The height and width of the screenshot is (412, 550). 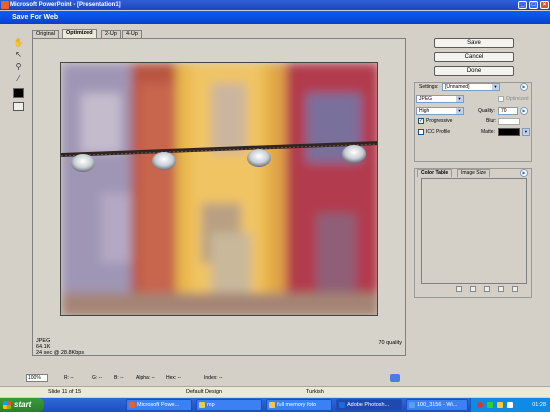 I want to click on tab-color-table: Color Table, so click(x=435, y=173).